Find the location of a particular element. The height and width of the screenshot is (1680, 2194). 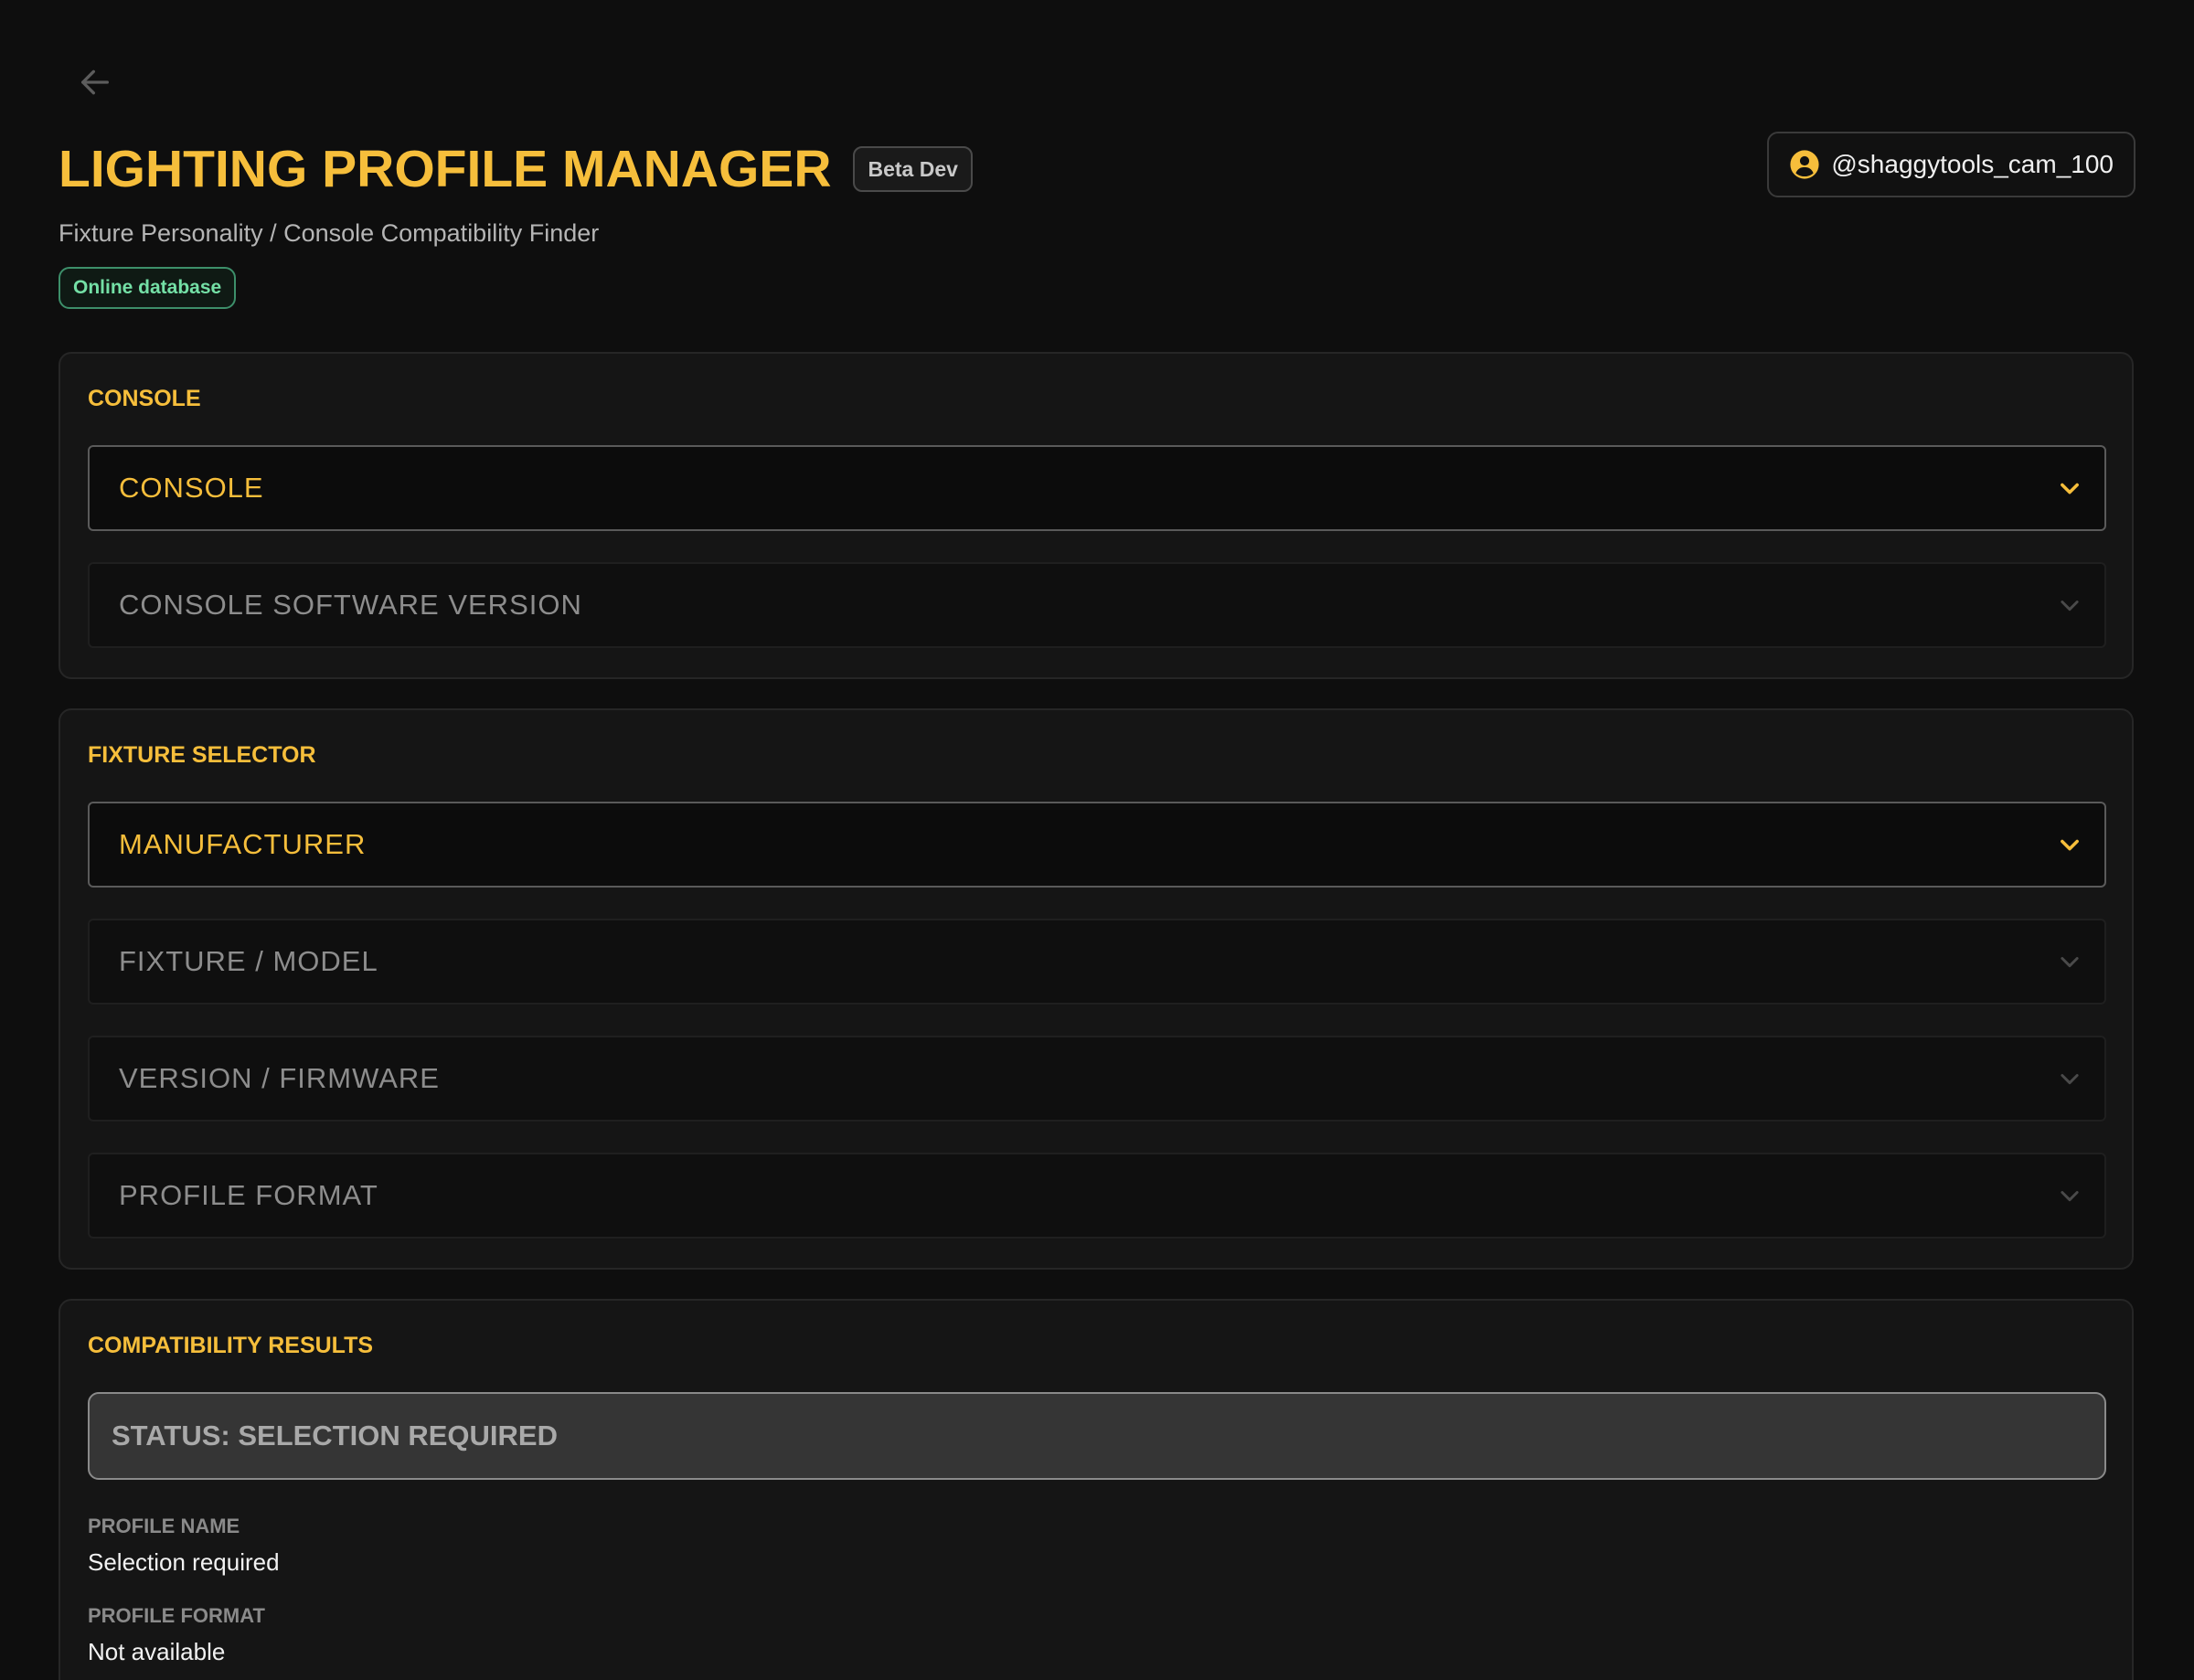

manufacturer-select-label: MANUFACTURER is located at coordinates (243, 844).